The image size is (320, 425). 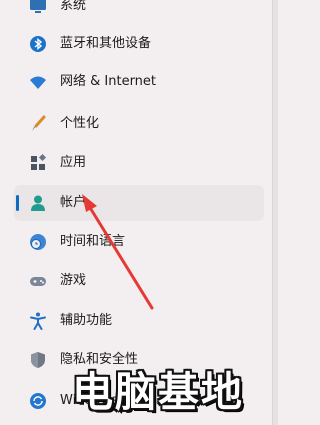 What do you see at coordinates (139, 242) in the screenshot?
I see `nav-item-time-language: 时间和语言` at bounding box center [139, 242].